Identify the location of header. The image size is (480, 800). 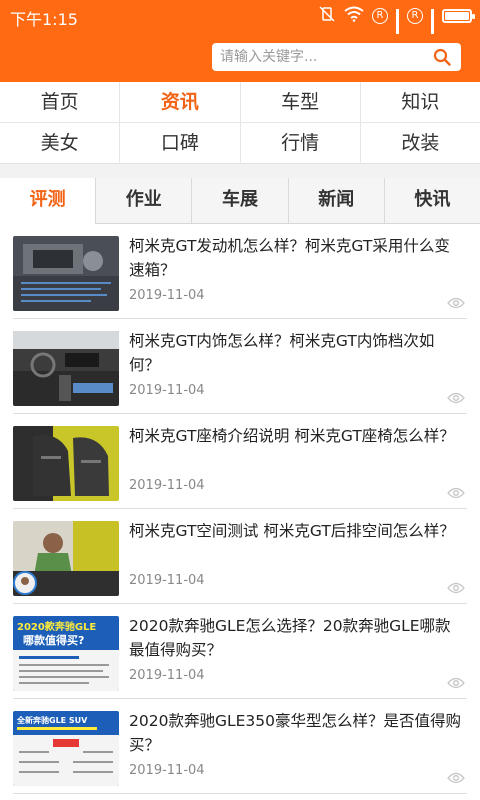
(240, 58).